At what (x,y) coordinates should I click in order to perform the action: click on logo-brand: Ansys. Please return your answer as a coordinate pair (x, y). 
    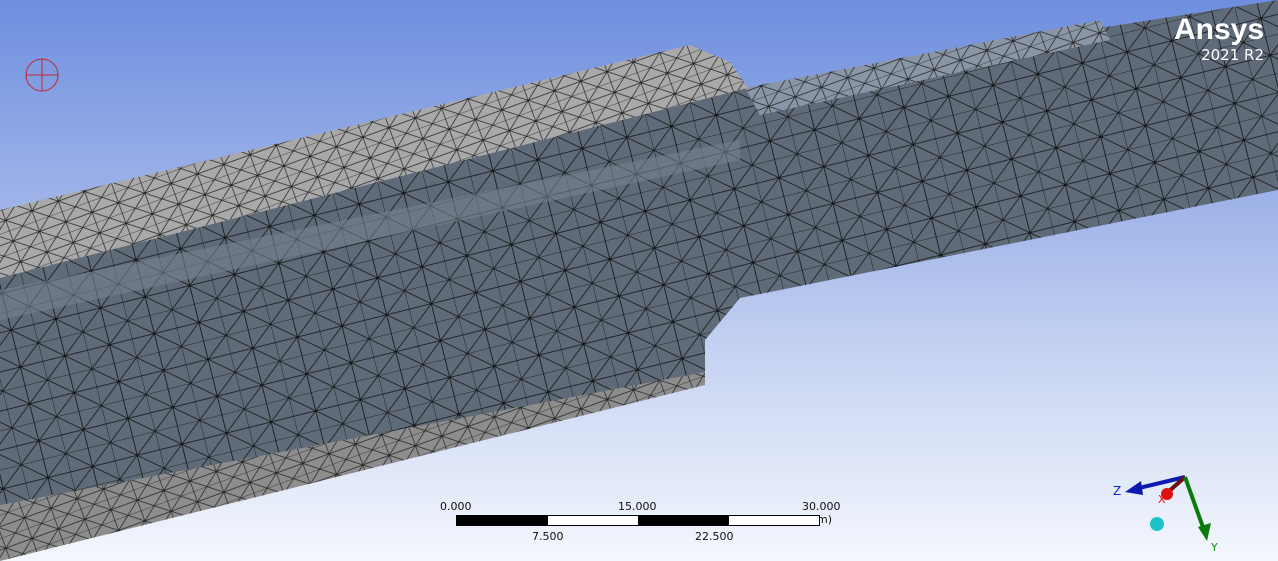
    Looking at the image, I should click on (1218, 29).